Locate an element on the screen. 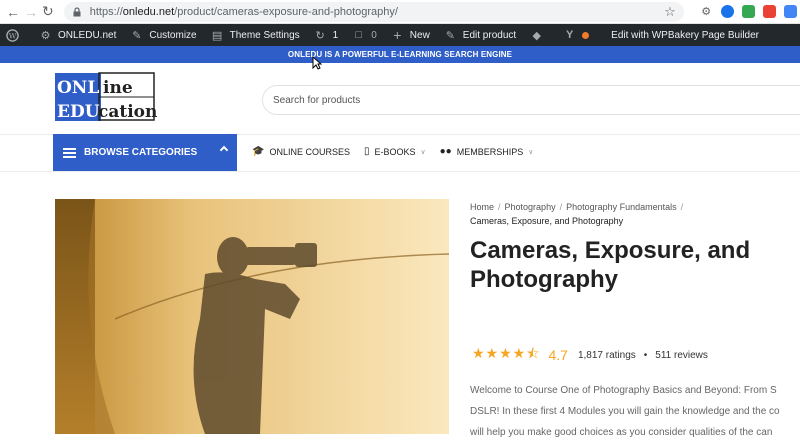 The width and height of the screenshot is (800, 443). plus-icon: + is located at coordinates (397, 35).